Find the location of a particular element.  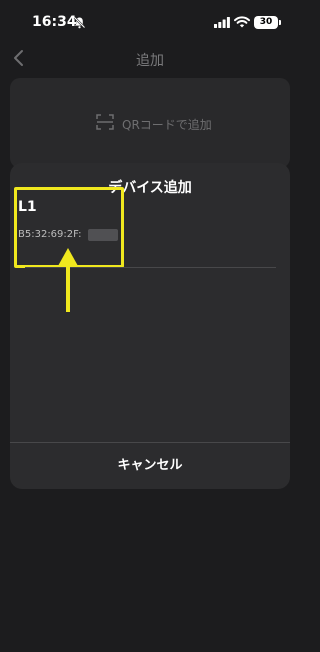

qr-scan-icon is located at coordinates (105, 122).